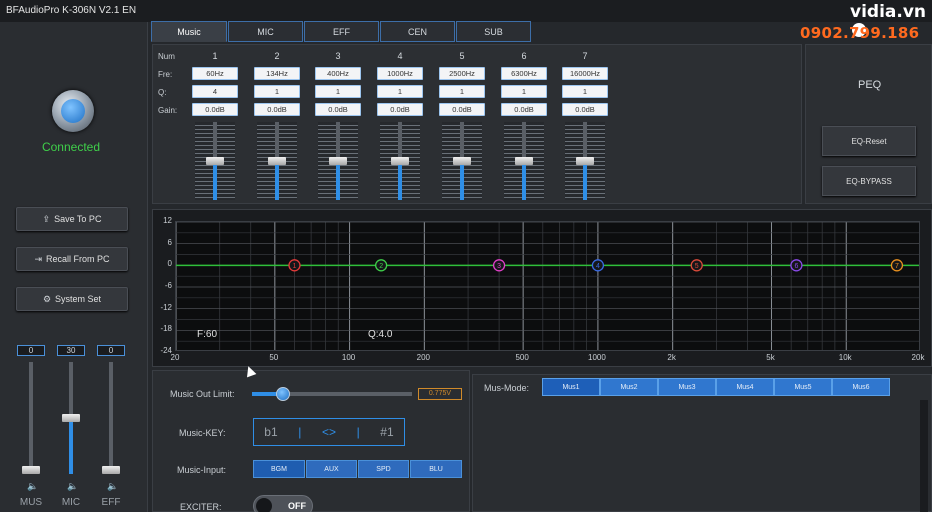  I want to click on mus-mode-scrollbar, so click(924, 456).